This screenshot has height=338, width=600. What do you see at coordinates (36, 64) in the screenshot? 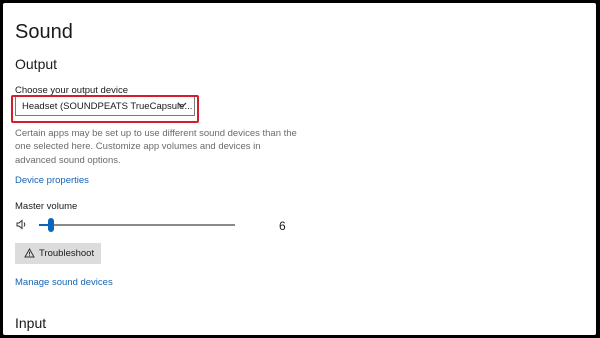
I see `output-heading: Output` at bounding box center [36, 64].